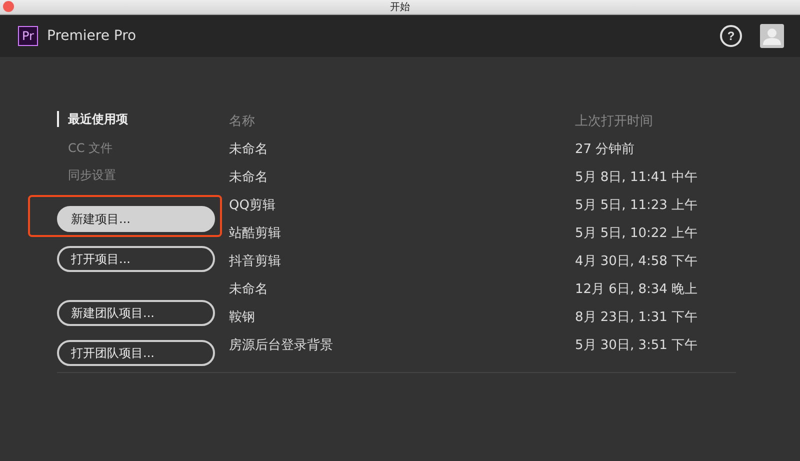 The width and height of the screenshot is (800, 461). I want to click on table-cell-text: 站酷剪辑, so click(255, 233).